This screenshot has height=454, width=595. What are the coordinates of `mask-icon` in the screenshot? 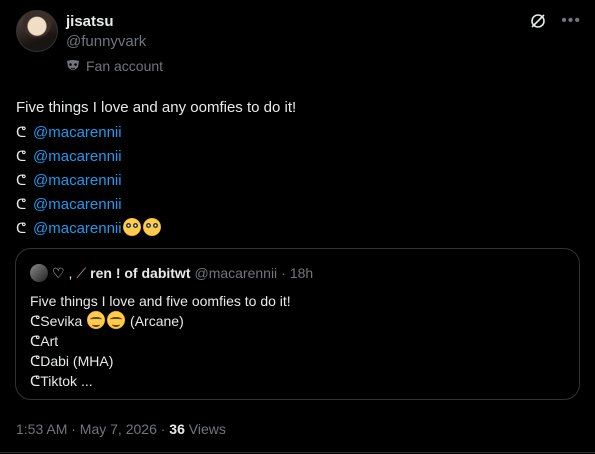 It's located at (73, 65).